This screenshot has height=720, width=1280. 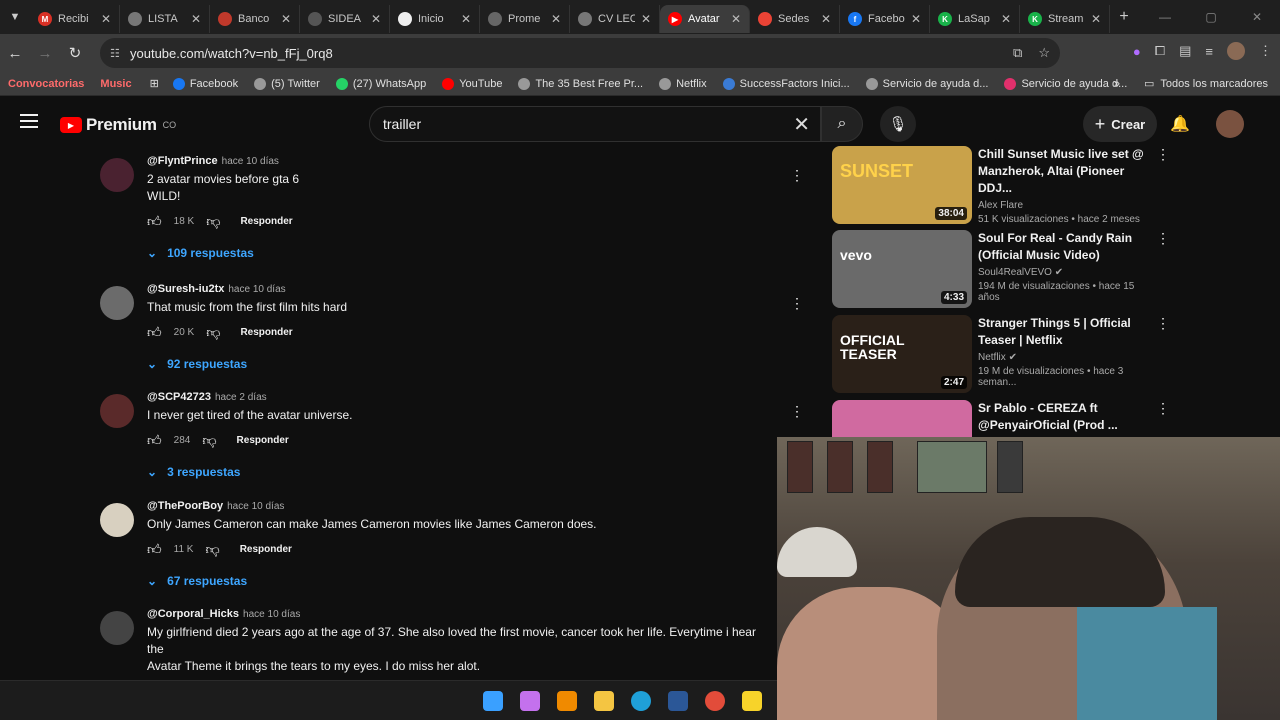 What do you see at coordinates (118, 125) in the screenshot?
I see `youtube-logo: ▶ Premium CO` at bounding box center [118, 125].